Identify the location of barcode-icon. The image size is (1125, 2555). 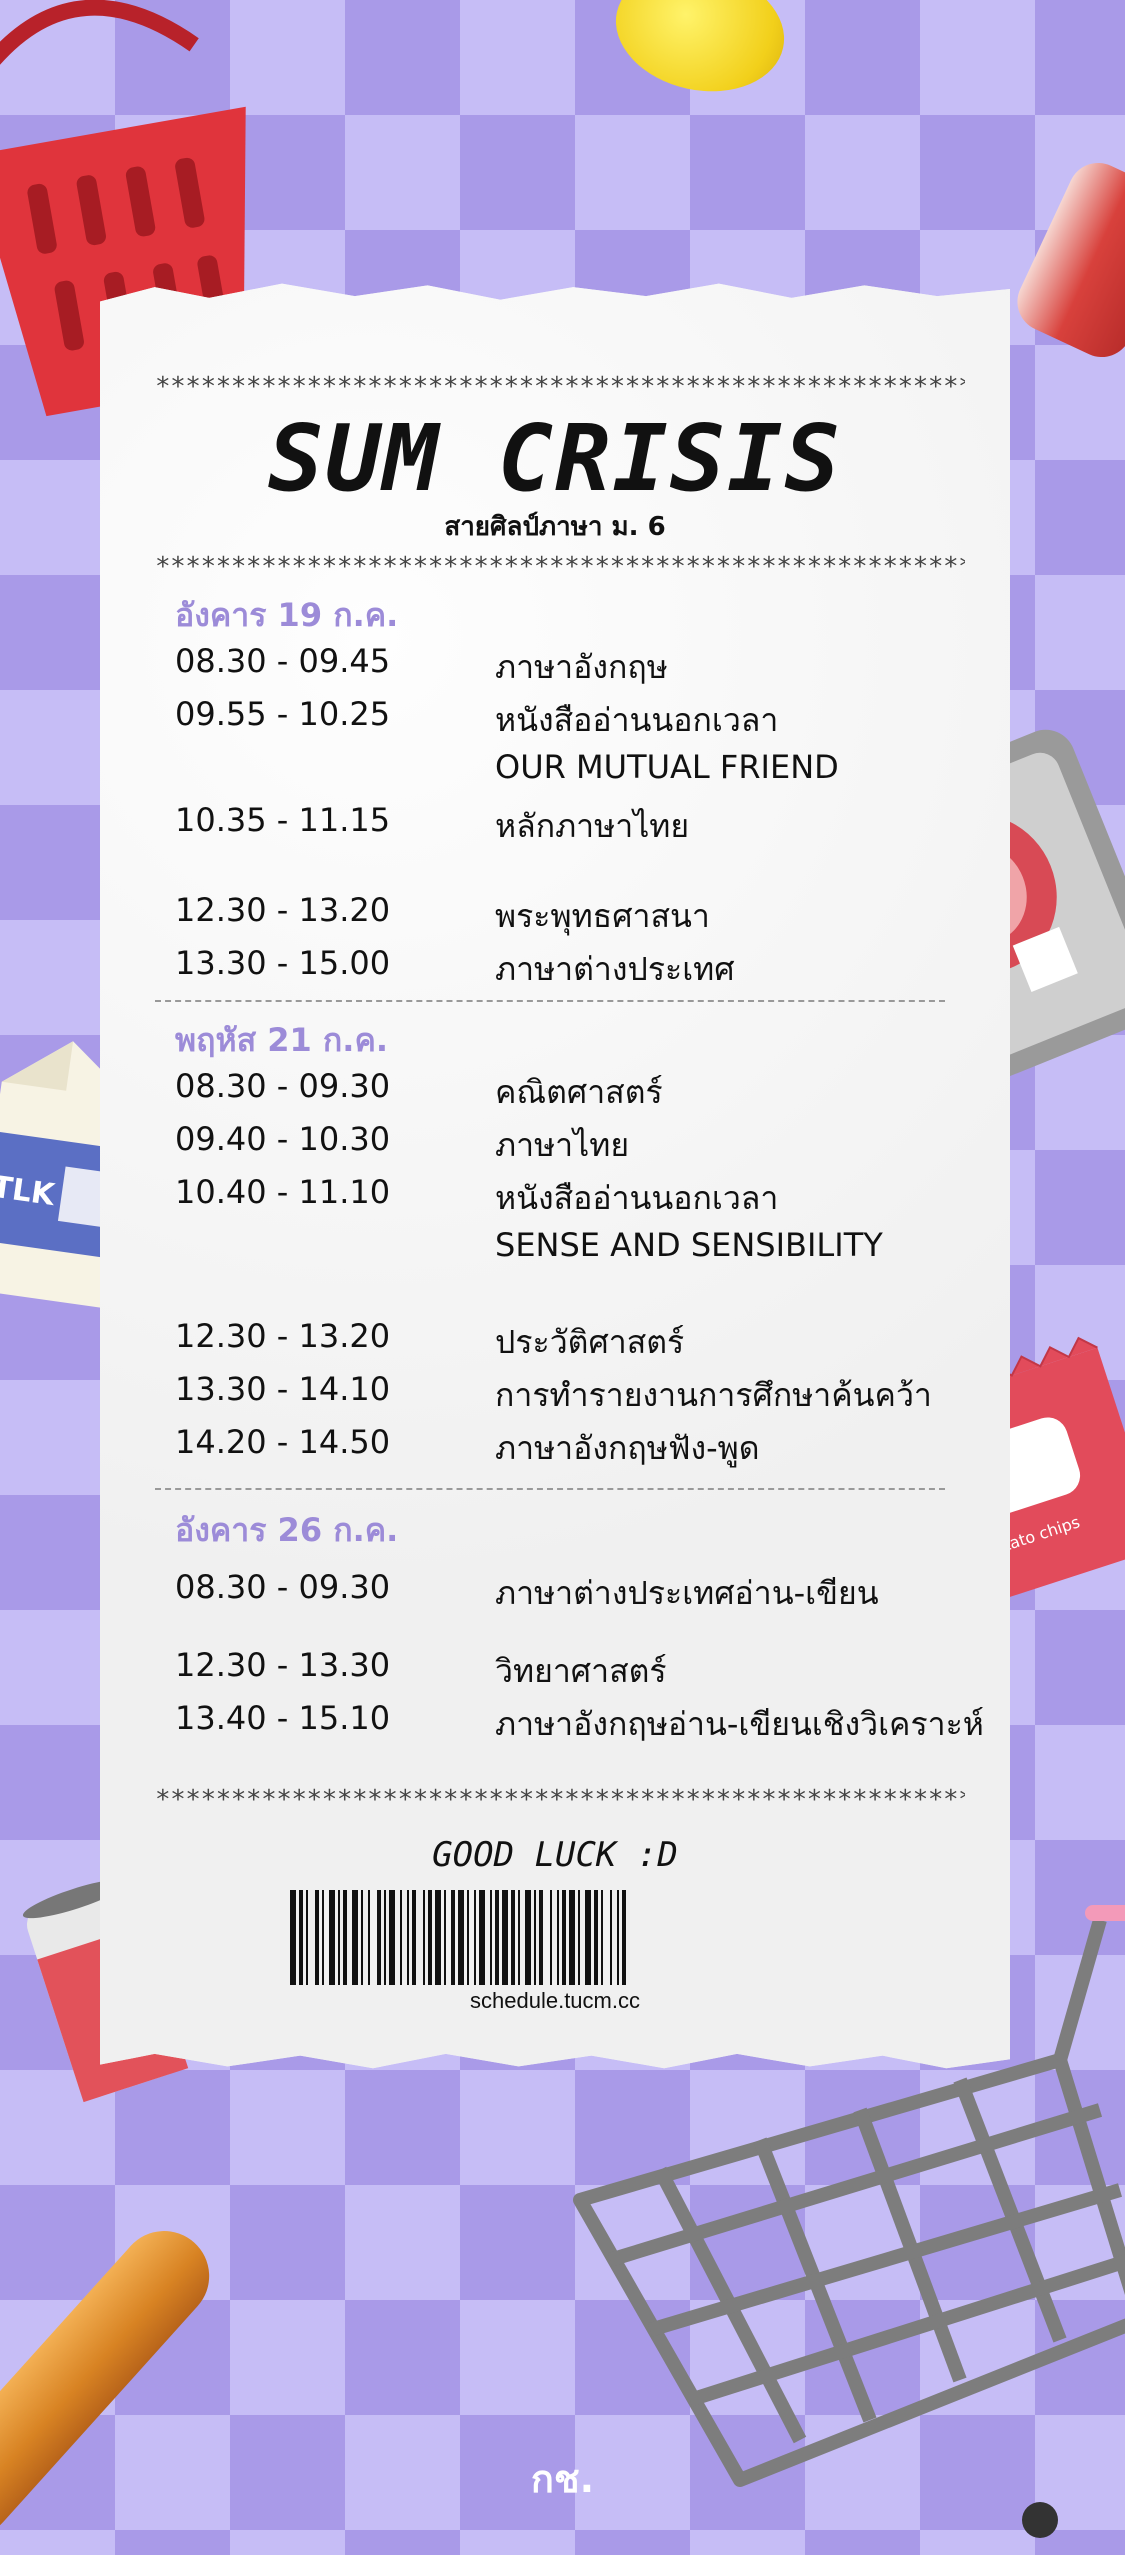
(458, 1937).